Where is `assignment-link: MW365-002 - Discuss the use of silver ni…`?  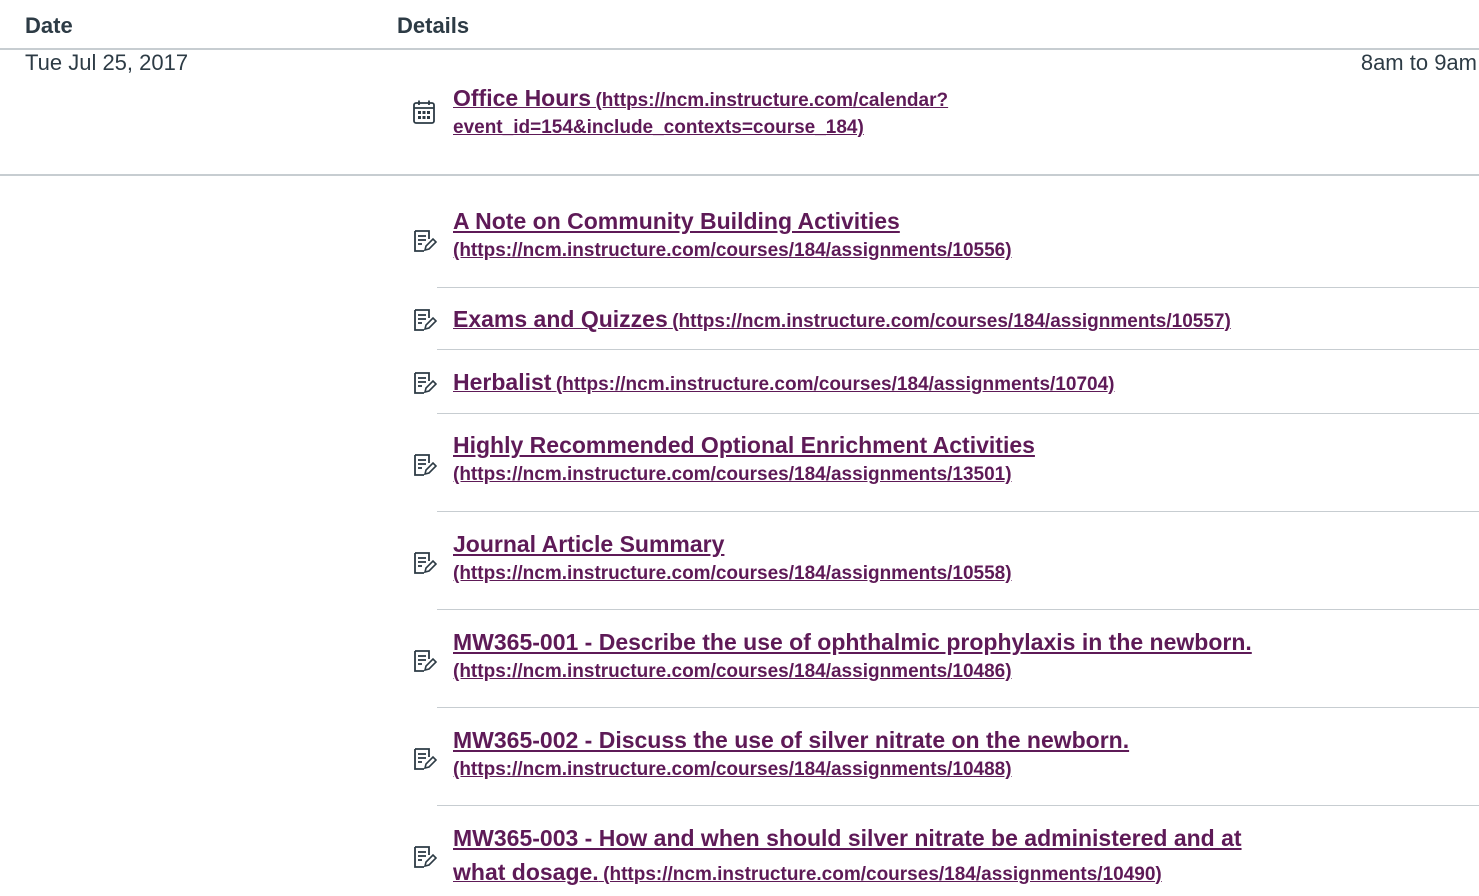 assignment-link: MW365-002 - Discuss the use of silver ni… is located at coordinates (791, 752).